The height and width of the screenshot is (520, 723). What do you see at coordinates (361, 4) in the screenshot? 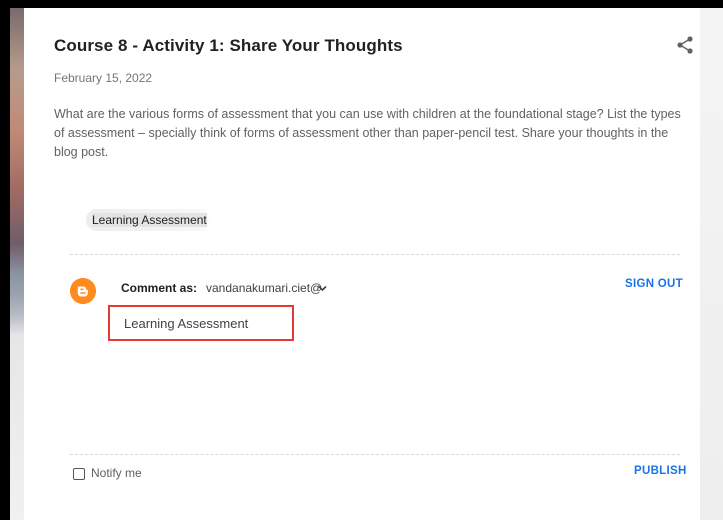
I see `screen-frame-top` at bounding box center [361, 4].